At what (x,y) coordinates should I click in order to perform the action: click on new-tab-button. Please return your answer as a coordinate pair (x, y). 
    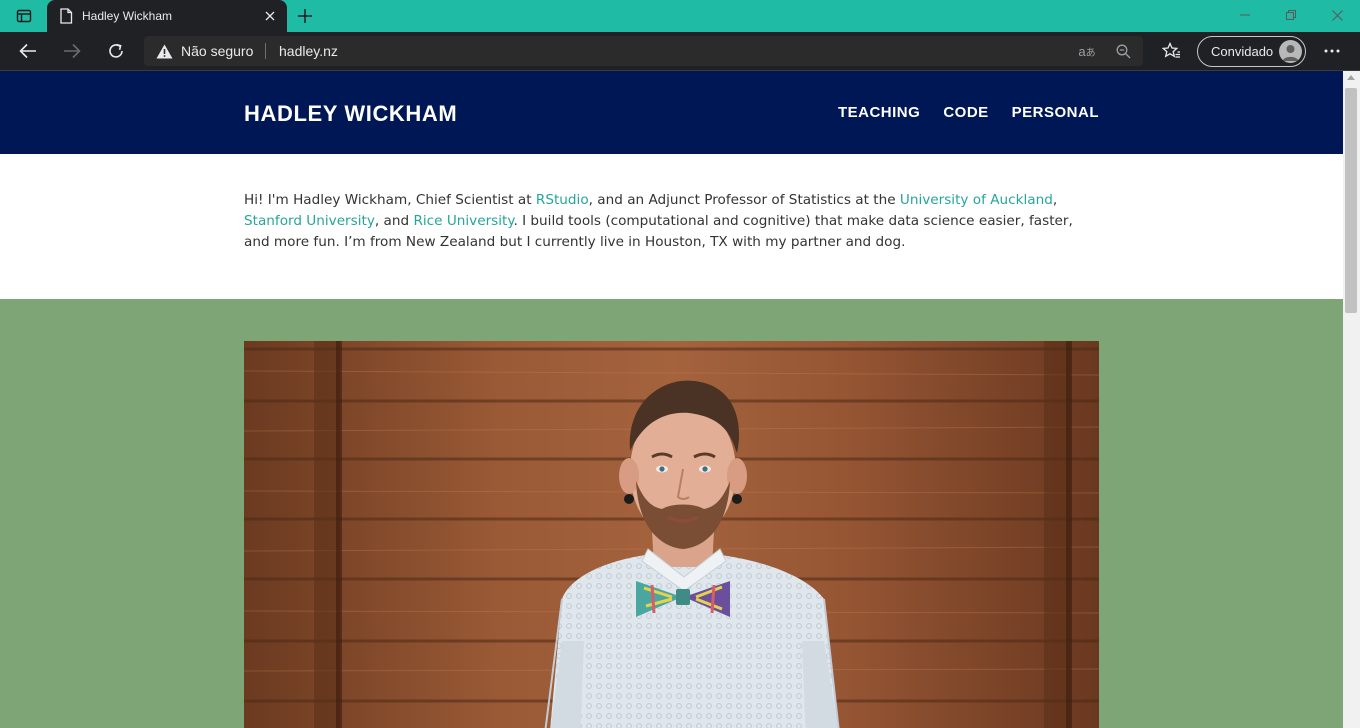
    Looking at the image, I should click on (305, 16).